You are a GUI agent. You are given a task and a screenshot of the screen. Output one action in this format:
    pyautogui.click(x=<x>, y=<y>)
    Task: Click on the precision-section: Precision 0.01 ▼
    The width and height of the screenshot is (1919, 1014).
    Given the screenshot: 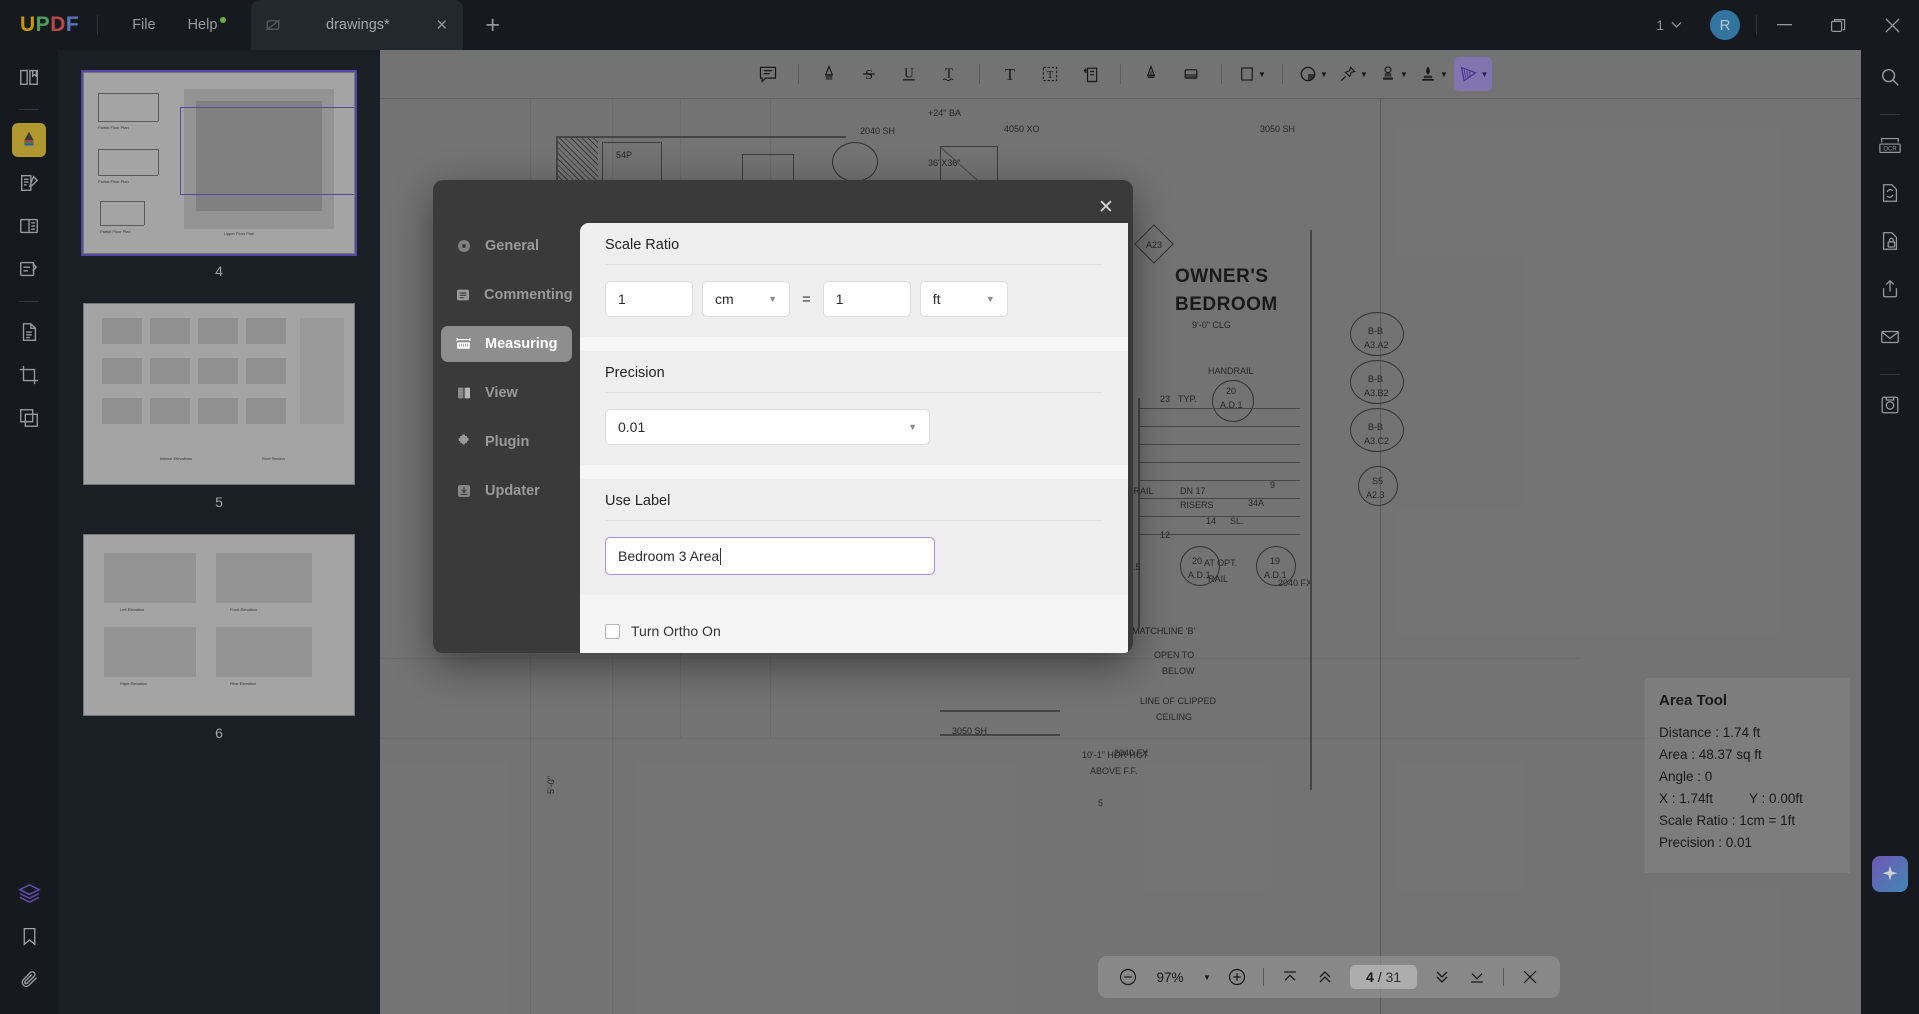 What is the action you would take?
    pyautogui.click(x=854, y=408)
    